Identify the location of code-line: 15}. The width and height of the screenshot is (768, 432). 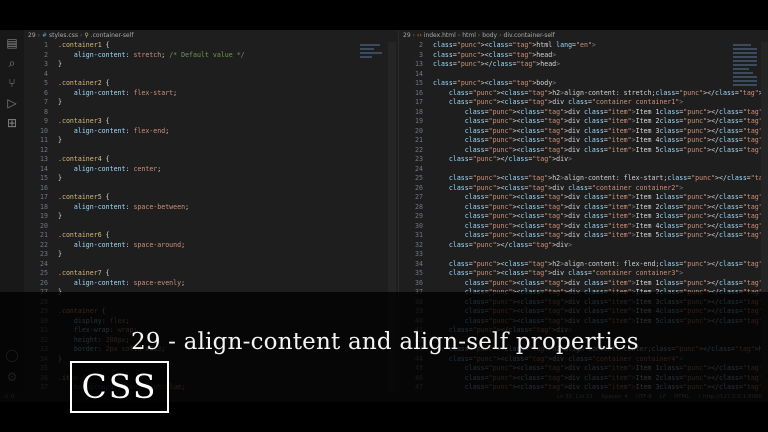
(210, 179).